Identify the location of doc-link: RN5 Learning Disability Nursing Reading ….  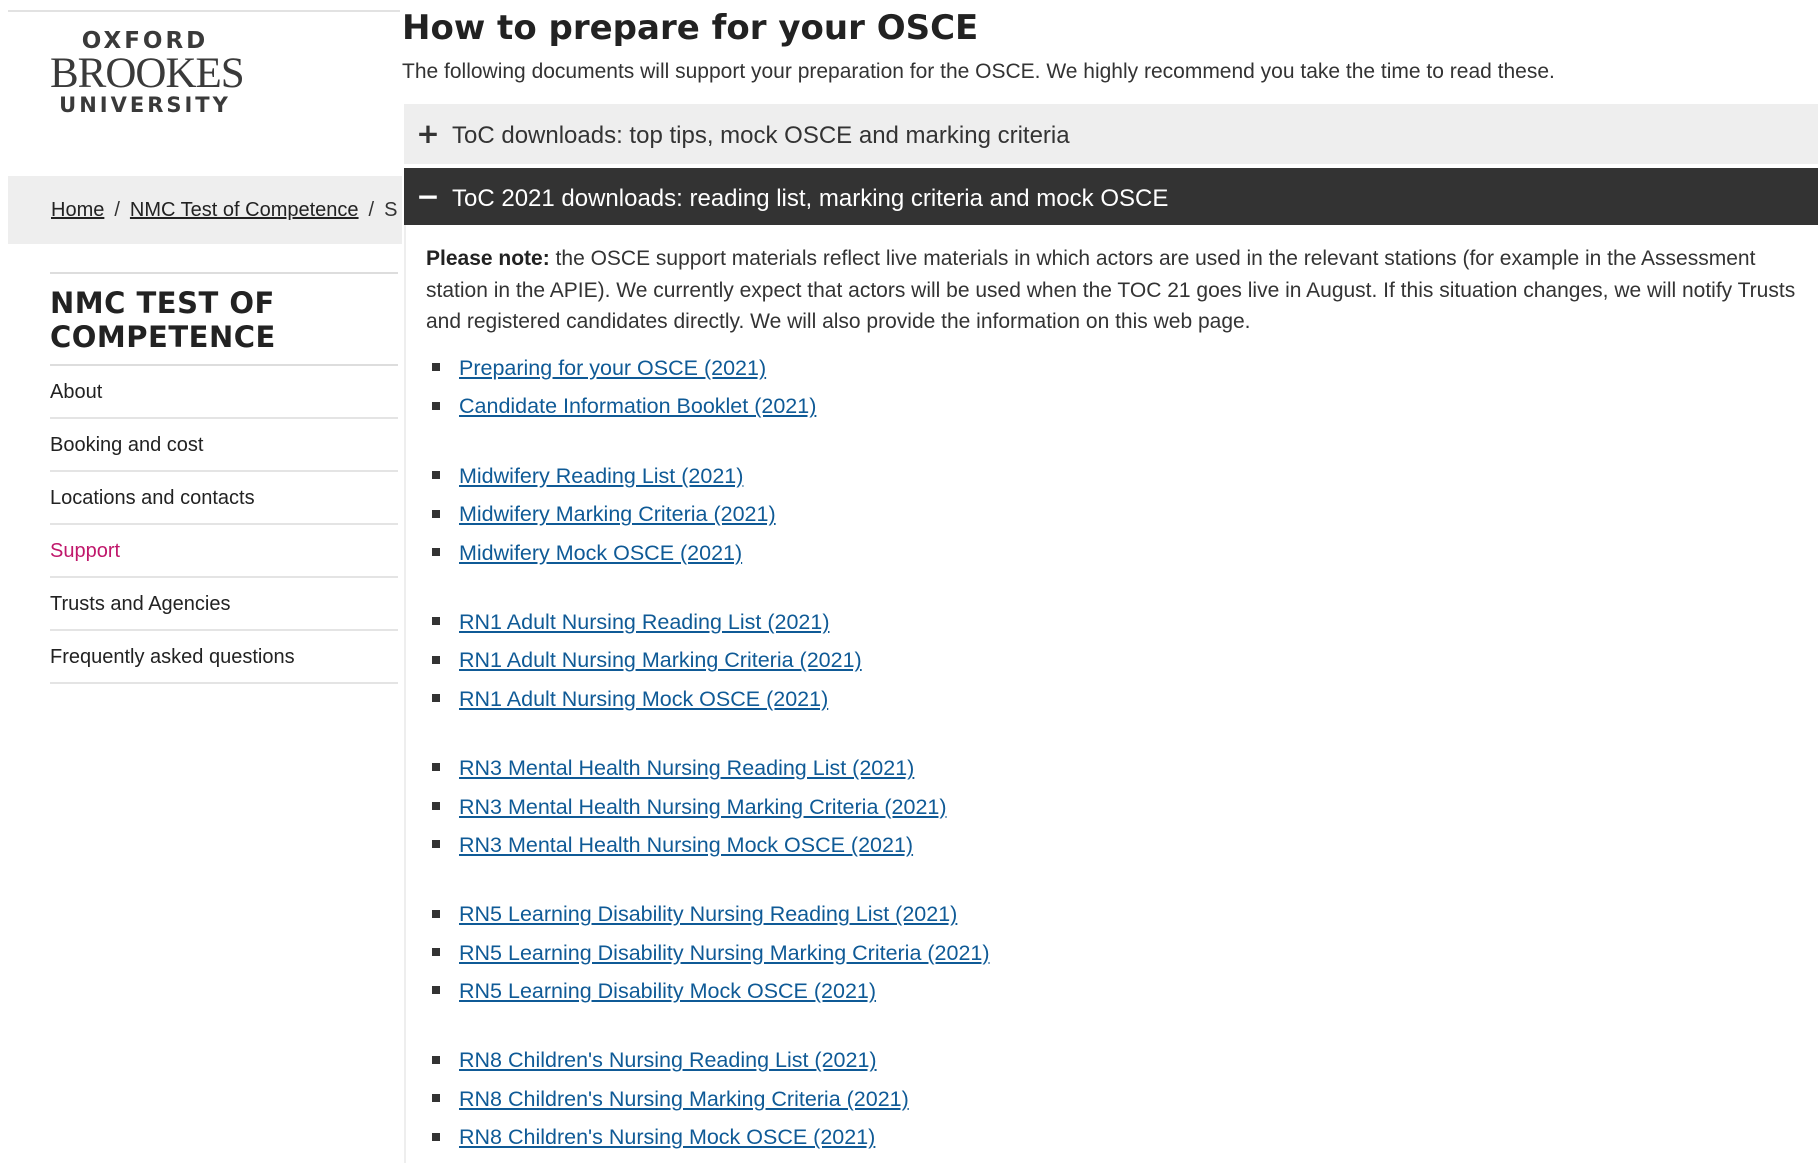
(708, 914).